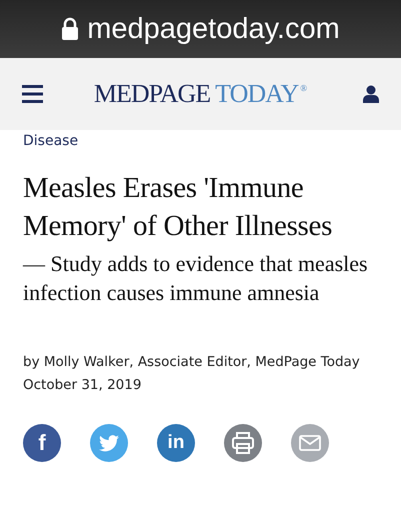  Describe the element at coordinates (82, 385) in the screenshot. I see `publish-date: October 31, 2019` at that location.